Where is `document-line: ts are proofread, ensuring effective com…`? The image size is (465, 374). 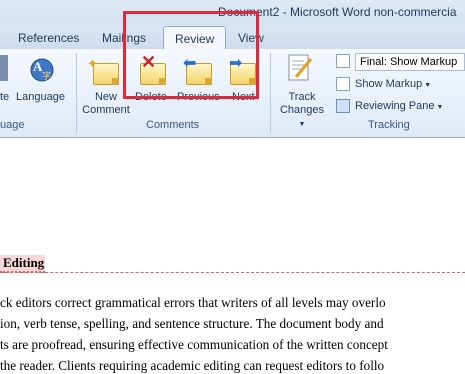 document-line: ts are proofread, ensuring effective com… is located at coordinates (194, 344).